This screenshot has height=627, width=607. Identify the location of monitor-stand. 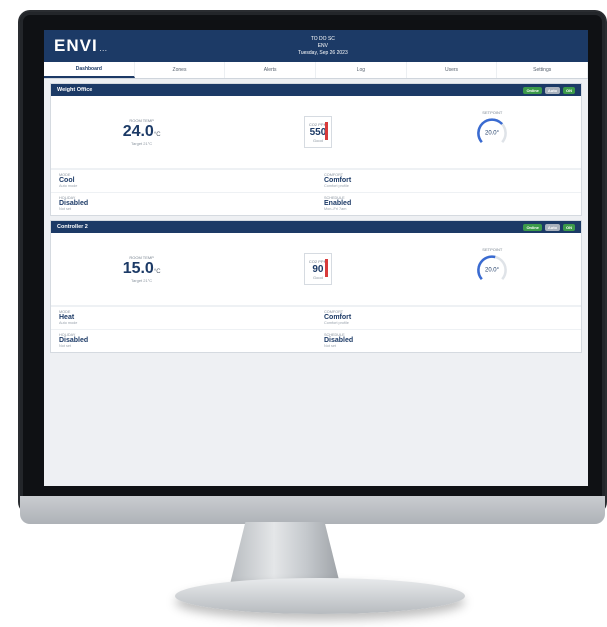
(285, 553).